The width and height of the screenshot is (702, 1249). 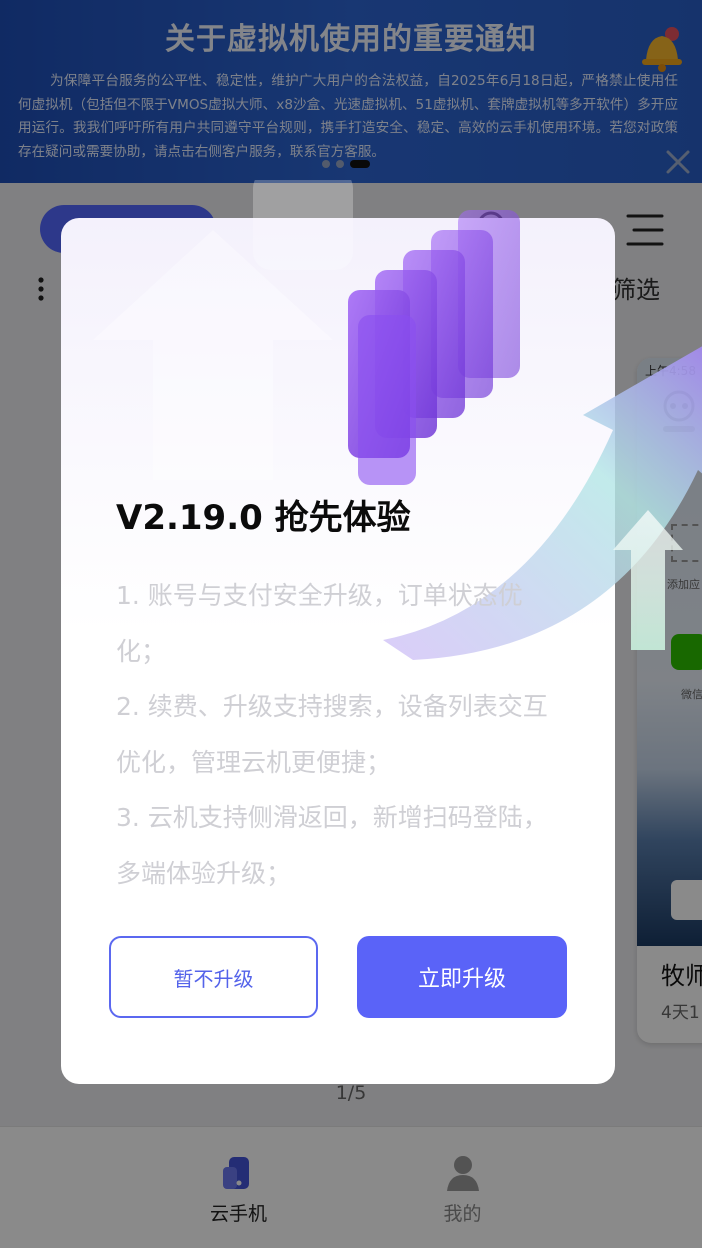 What do you see at coordinates (213, 977) in the screenshot?
I see `later-button: 暂不升级` at bounding box center [213, 977].